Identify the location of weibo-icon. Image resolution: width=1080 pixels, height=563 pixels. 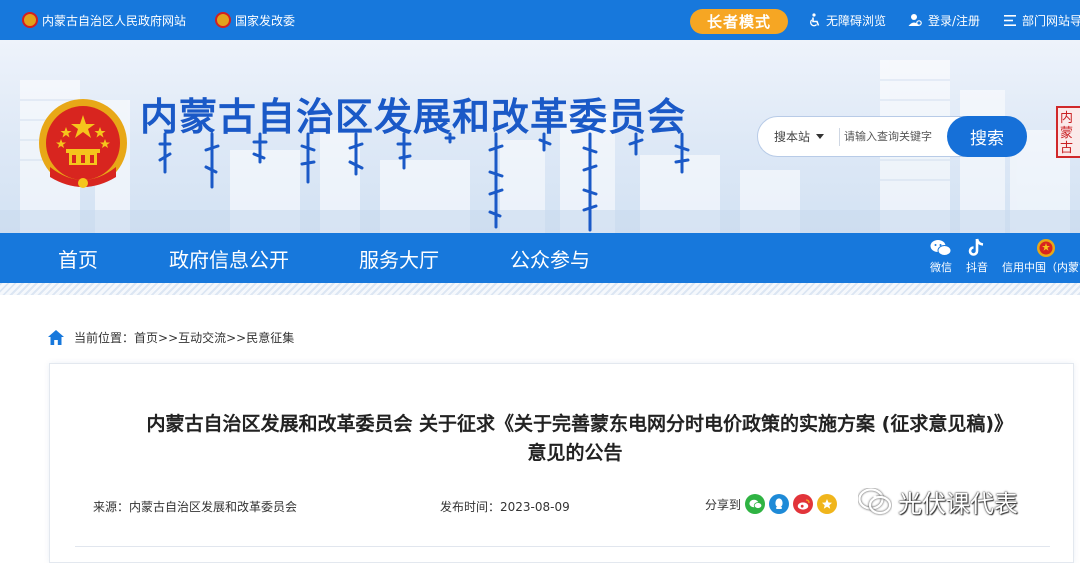
(803, 504).